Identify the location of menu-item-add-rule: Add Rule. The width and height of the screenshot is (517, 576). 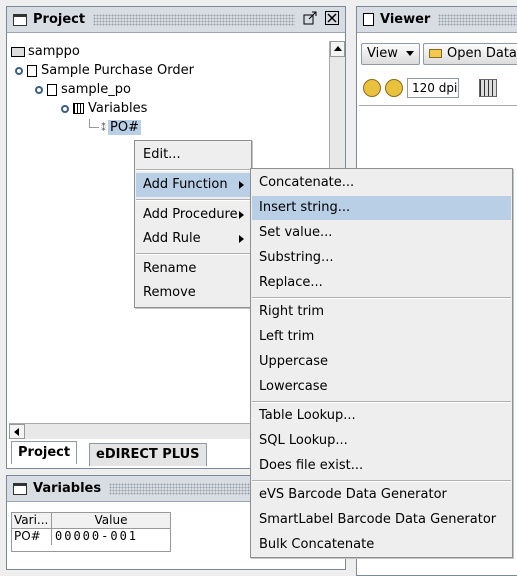
(193, 239).